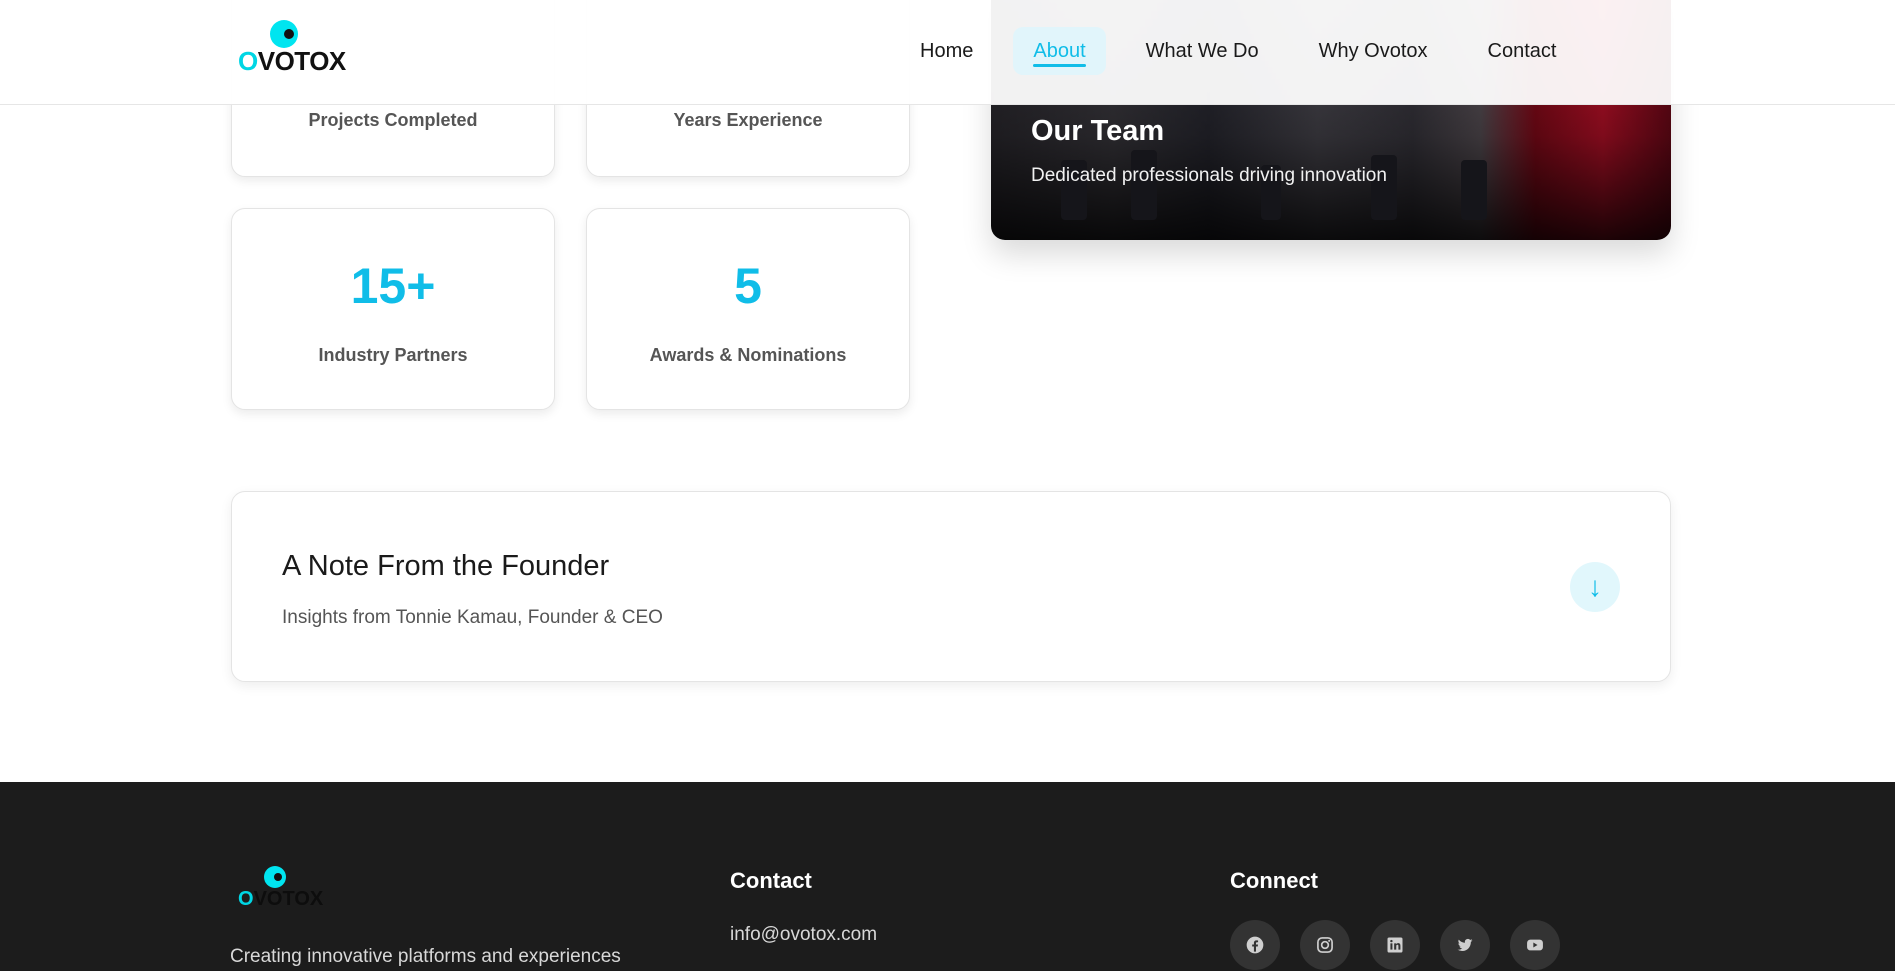 The width and height of the screenshot is (1895, 971). I want to click on stat-number: 15+, so click(393, 286).